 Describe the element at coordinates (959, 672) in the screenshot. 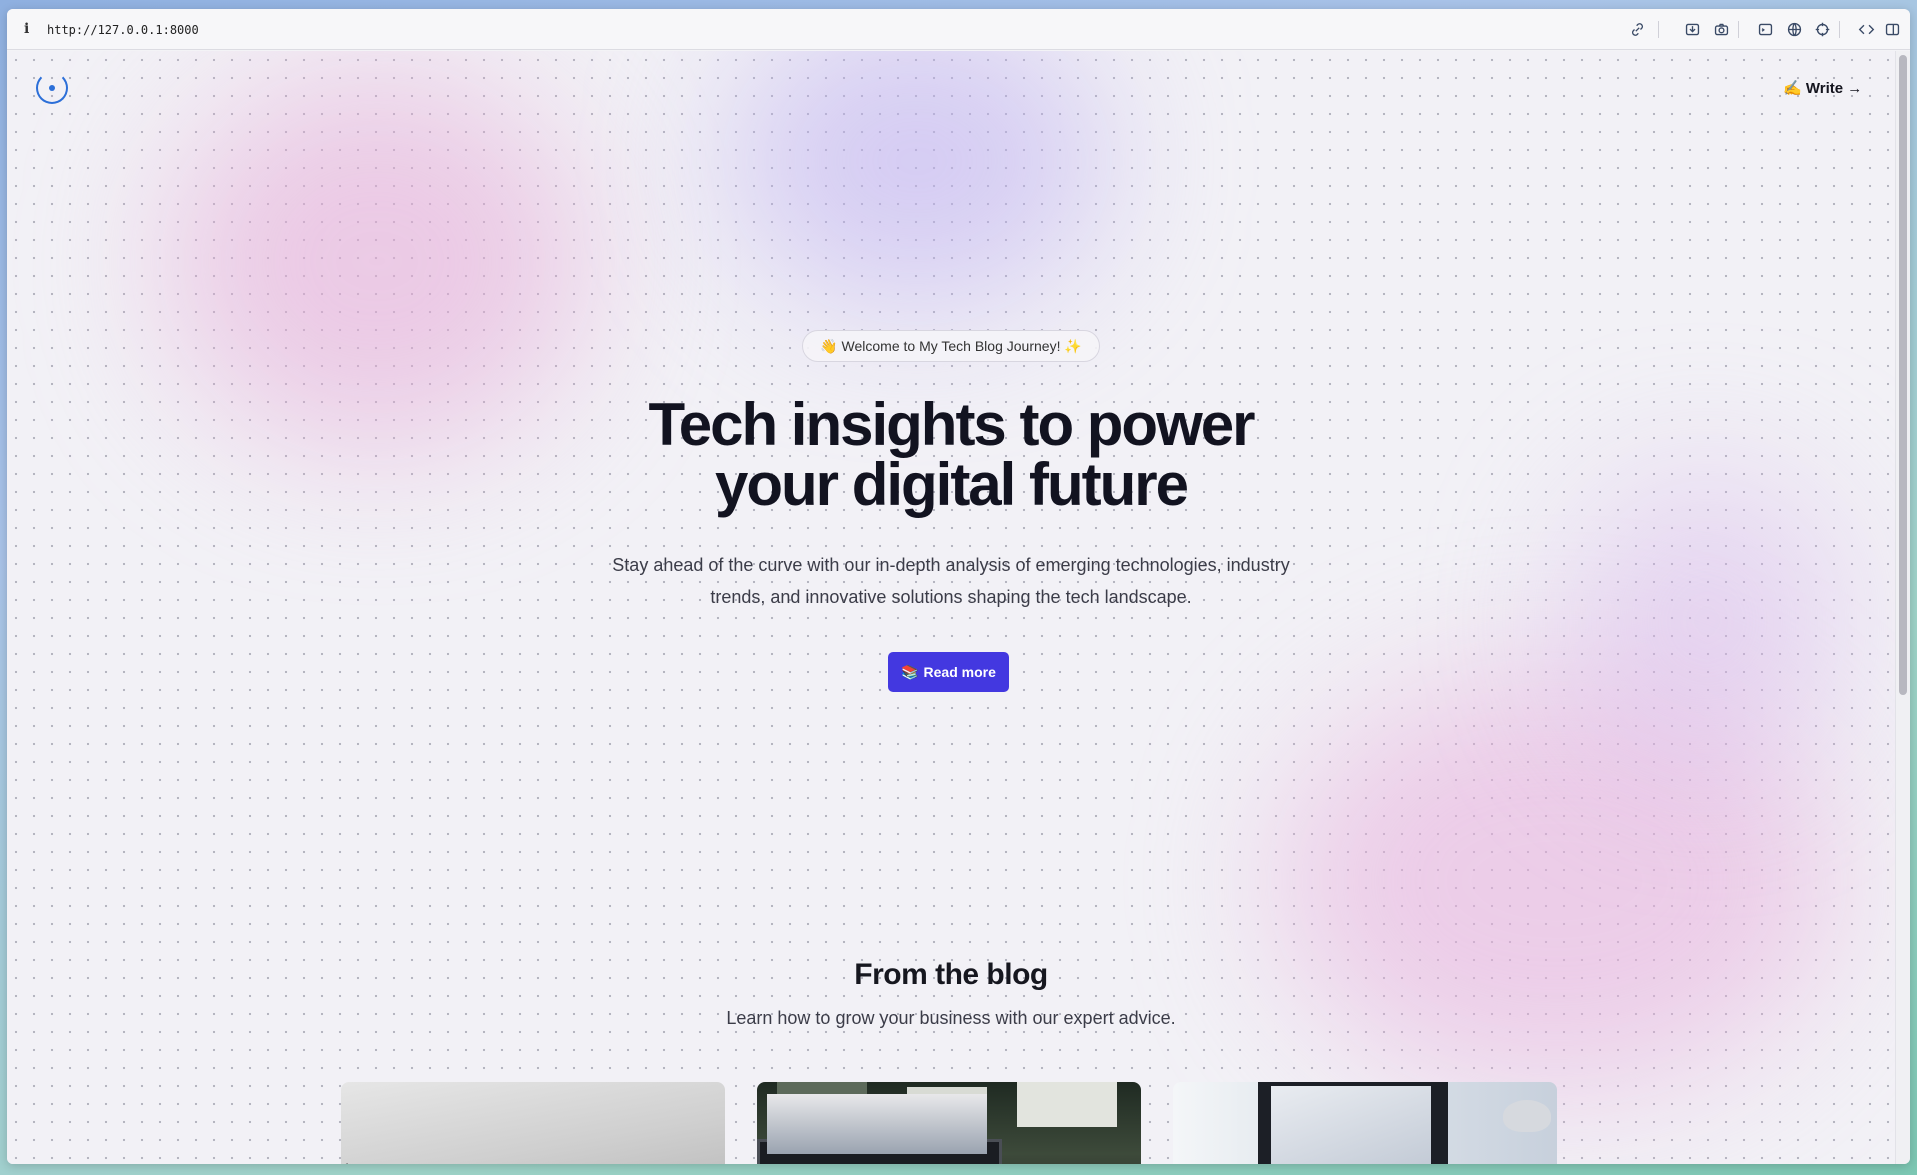

I see `read-more-label: Read more` at that location.